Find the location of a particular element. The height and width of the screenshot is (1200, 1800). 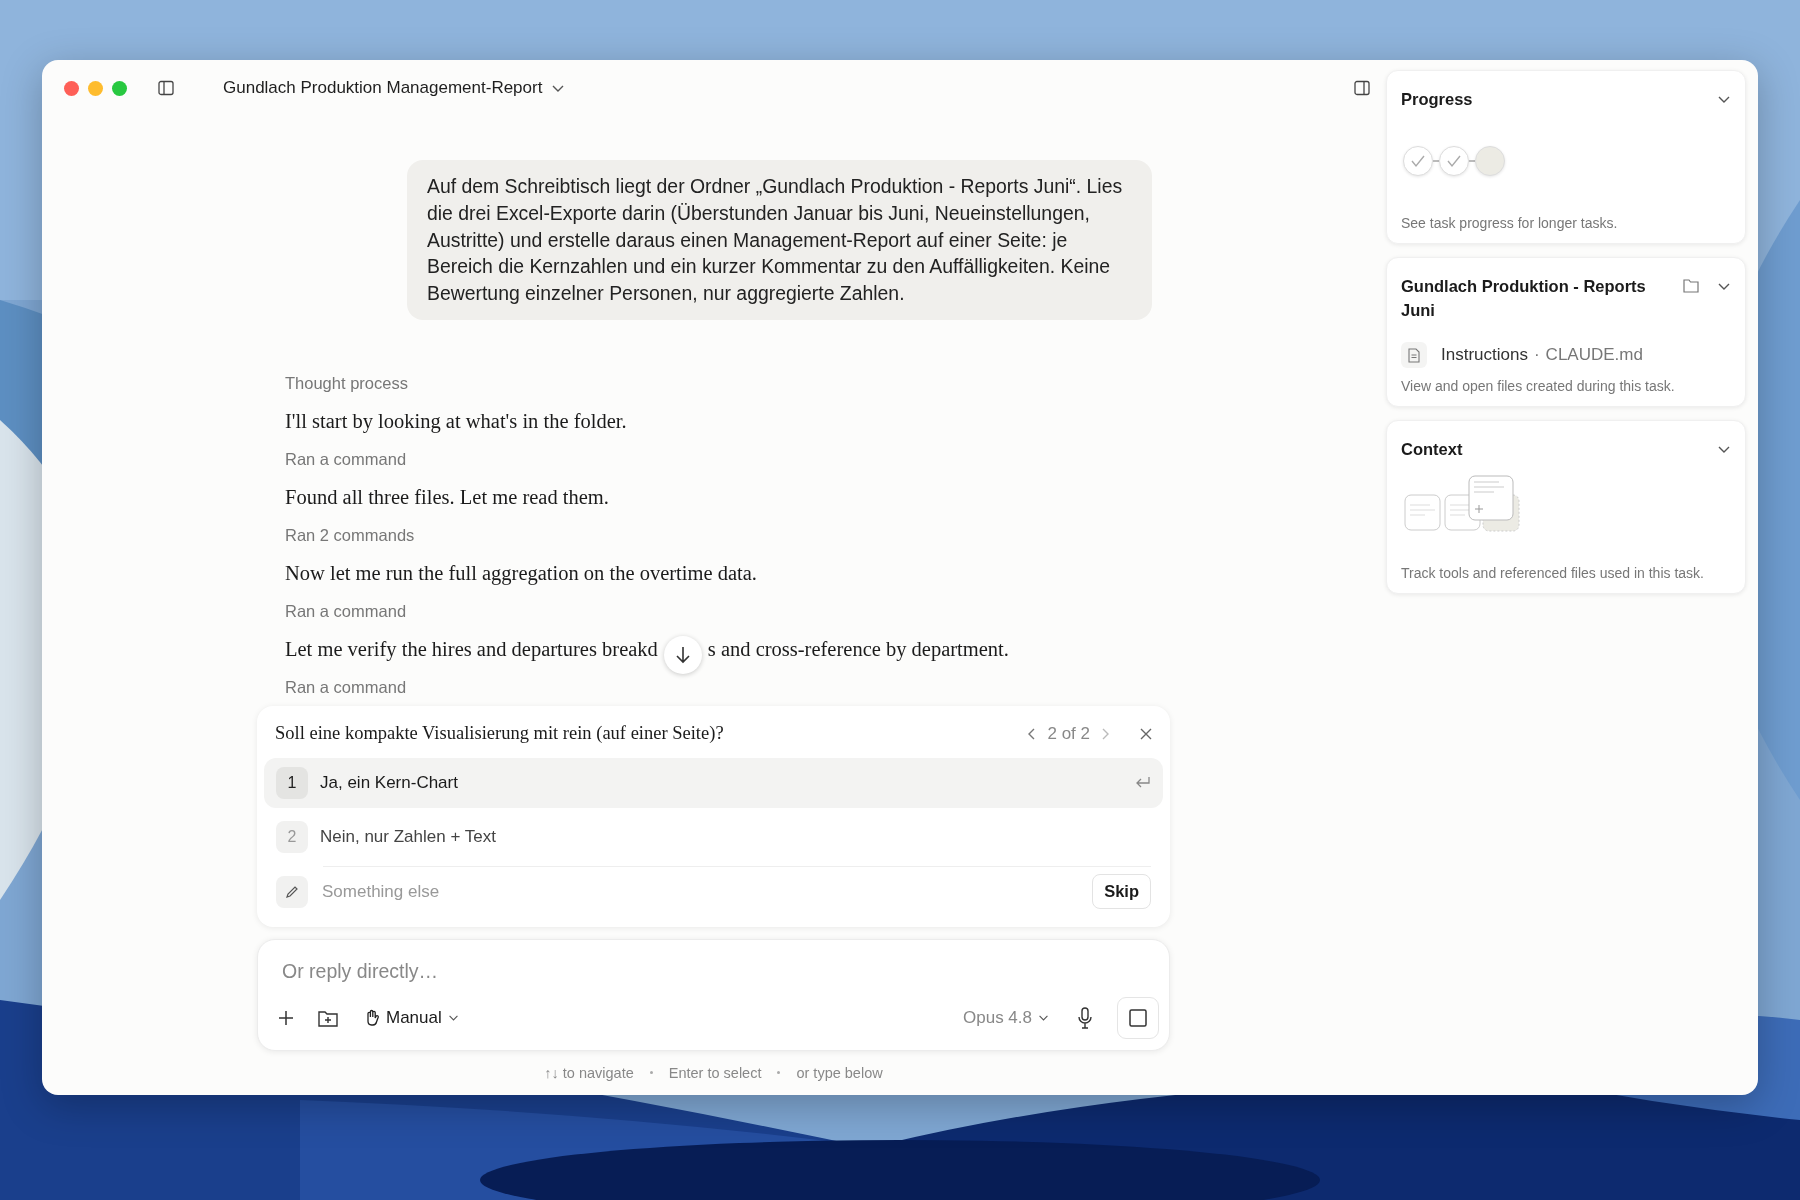

scroll-down-button is located at coordinates (682, 655).